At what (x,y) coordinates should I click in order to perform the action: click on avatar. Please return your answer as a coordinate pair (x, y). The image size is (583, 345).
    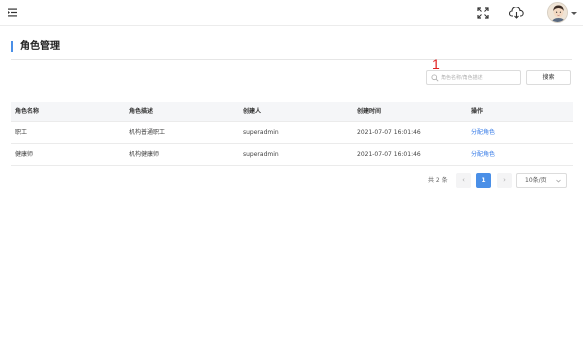
    Looking at the image, I should click on (557, 12).